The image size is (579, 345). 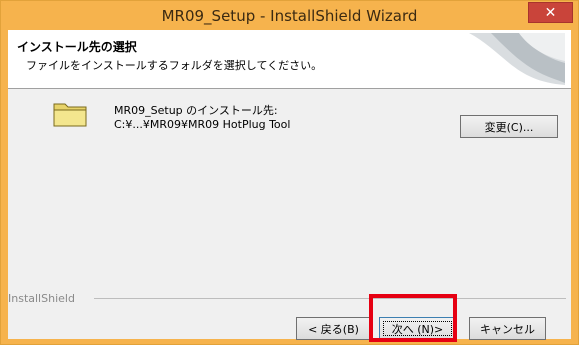 I want to click on close-button: ✕, so click(x=550, y=12).